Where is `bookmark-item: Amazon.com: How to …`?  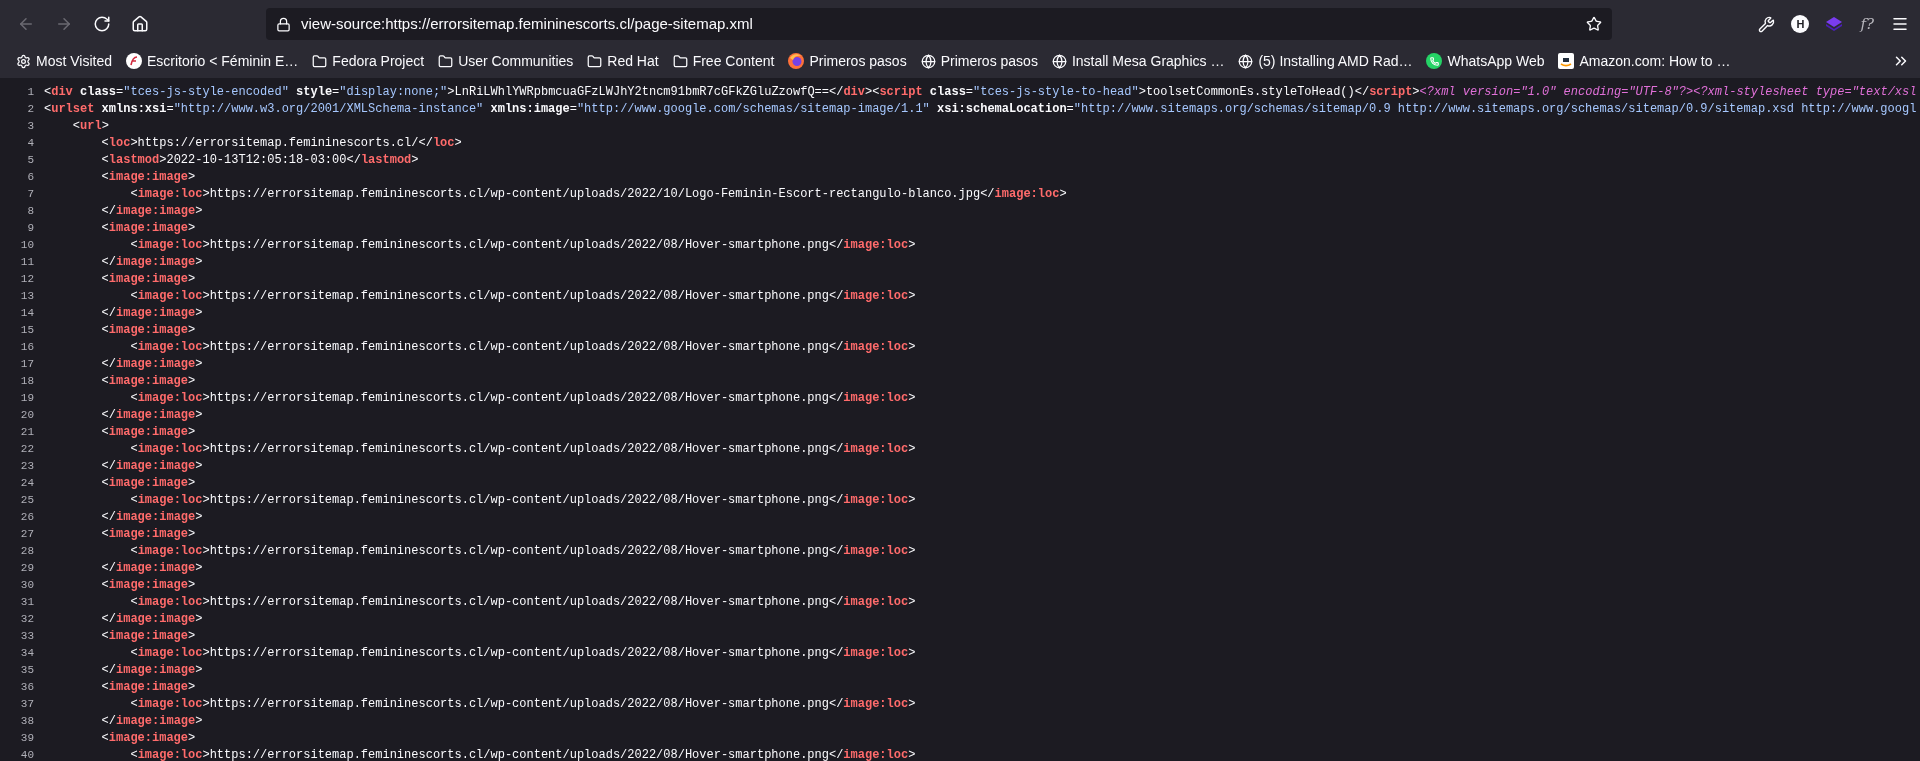 bookmark-item: Amazon.com: How to … is located at coordinates (1644, 61).